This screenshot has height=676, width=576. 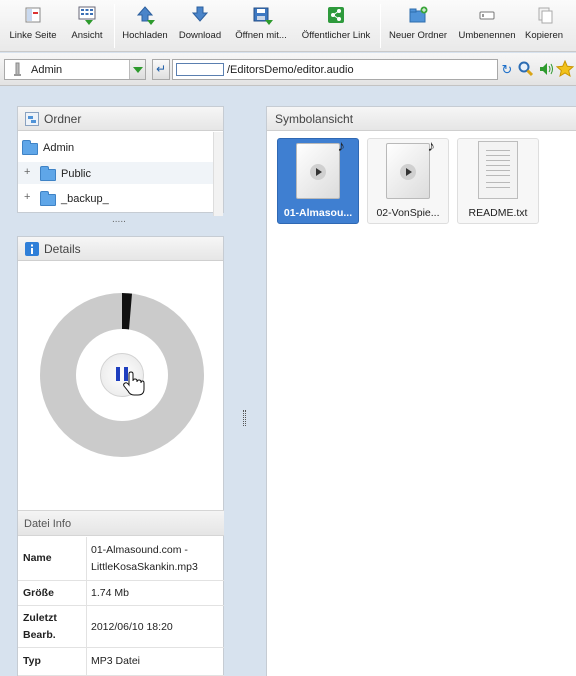 I want to click on info-icon, so click(x=32, y=249).